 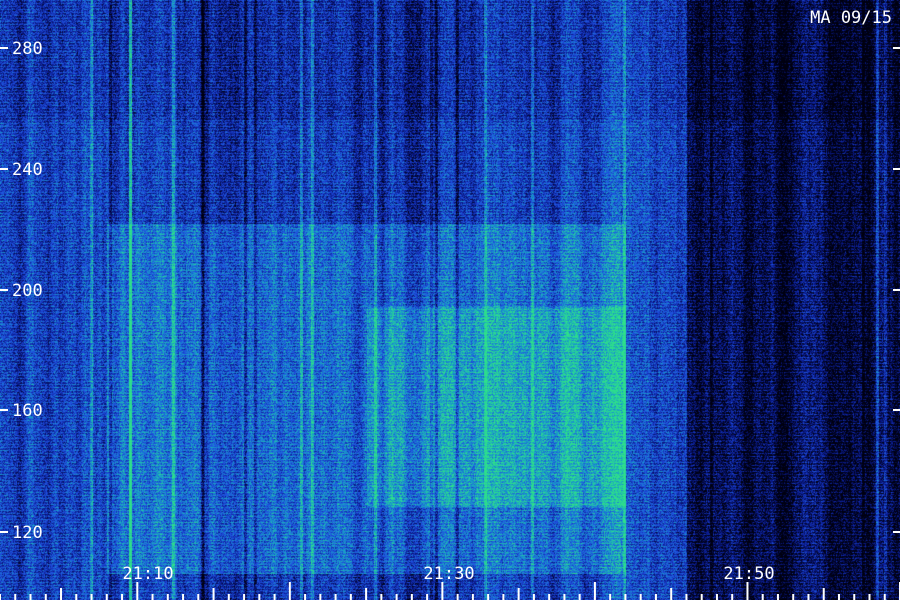 I want to click on y-tick-label: 240, so click(x=27, y=170).